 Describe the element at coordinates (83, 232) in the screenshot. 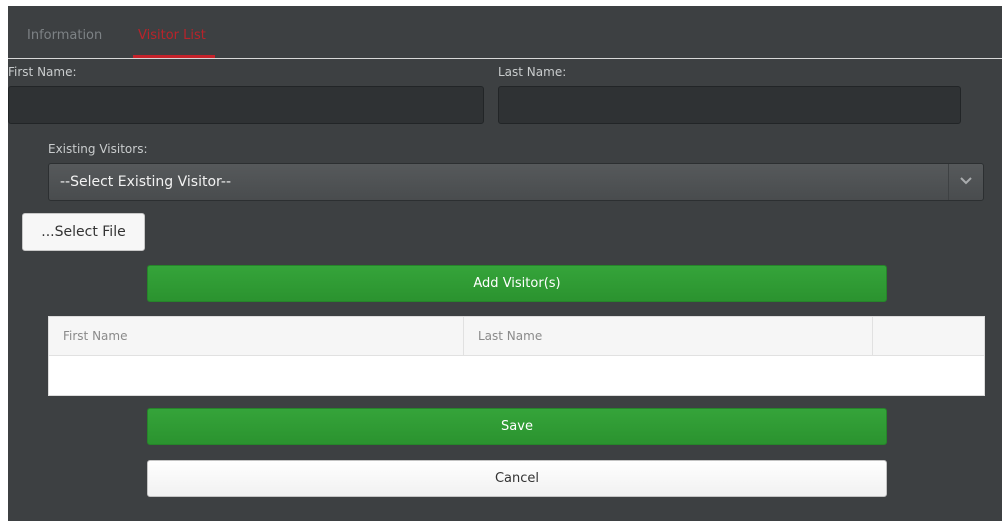

I see `select-file-button: ...Select File` at that location.